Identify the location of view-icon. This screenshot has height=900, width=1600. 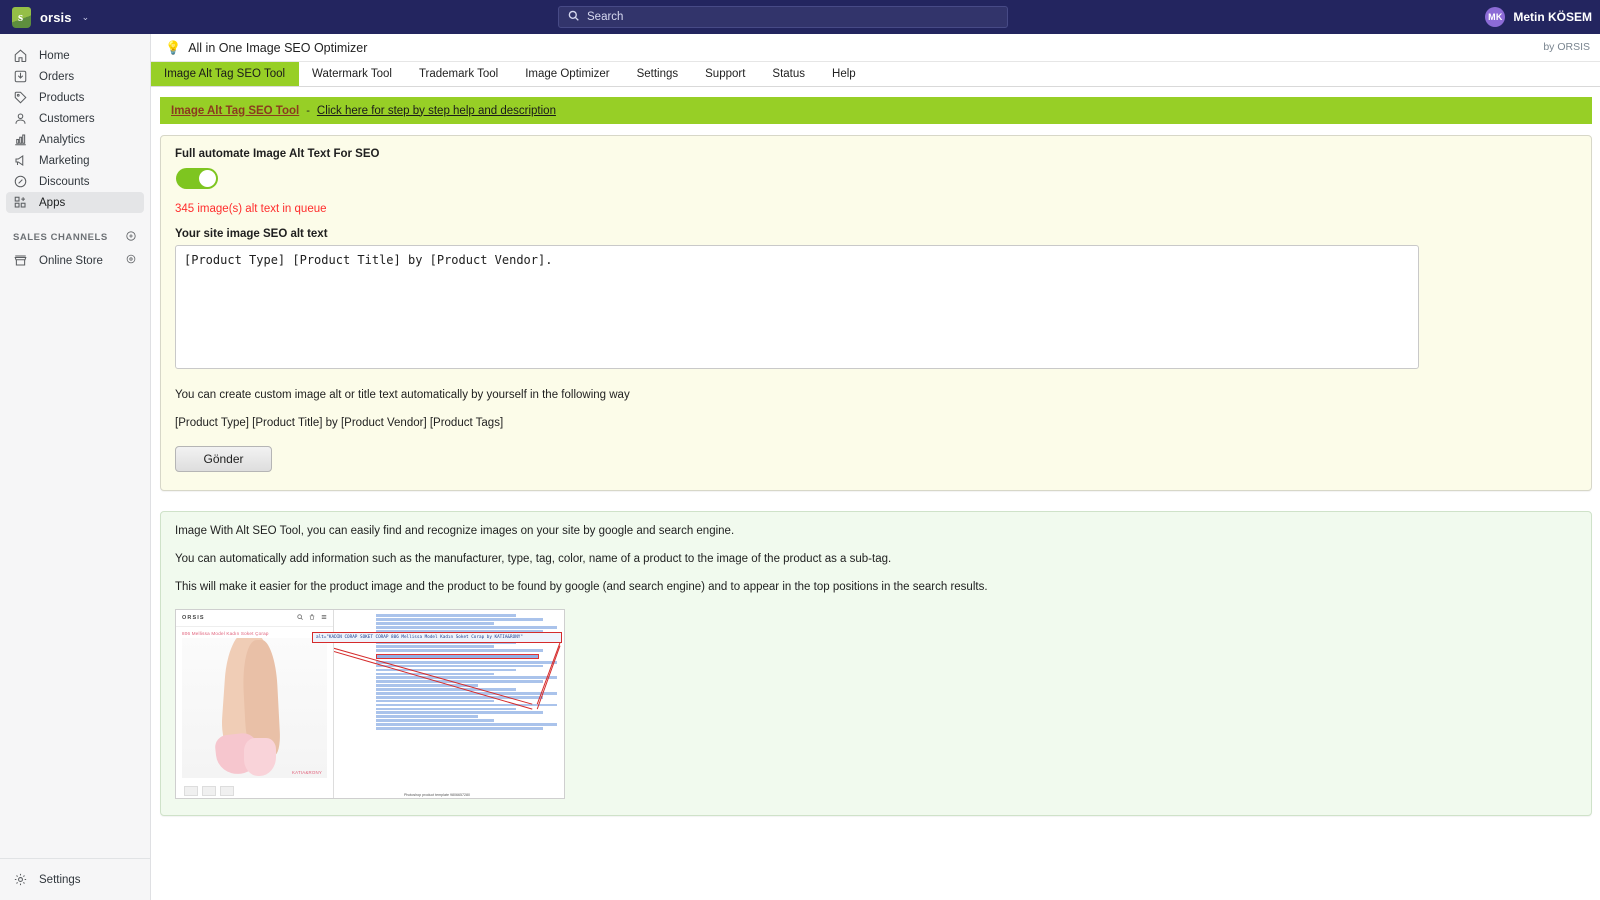
(131, 260).